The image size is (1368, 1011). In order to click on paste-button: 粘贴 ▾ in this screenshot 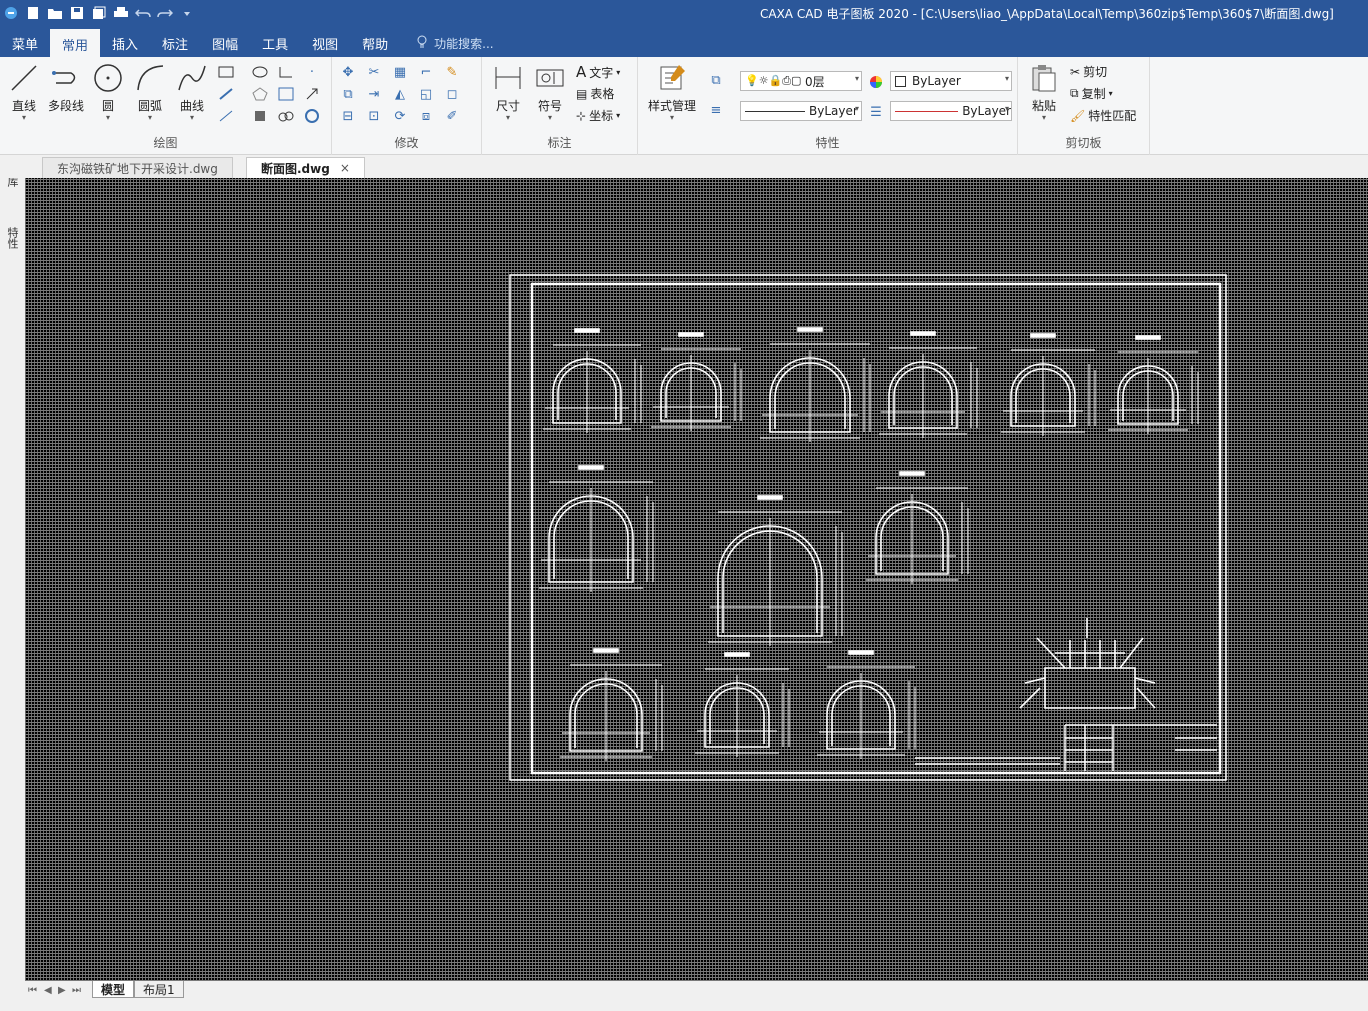, I will do `click(1044, 91)`.